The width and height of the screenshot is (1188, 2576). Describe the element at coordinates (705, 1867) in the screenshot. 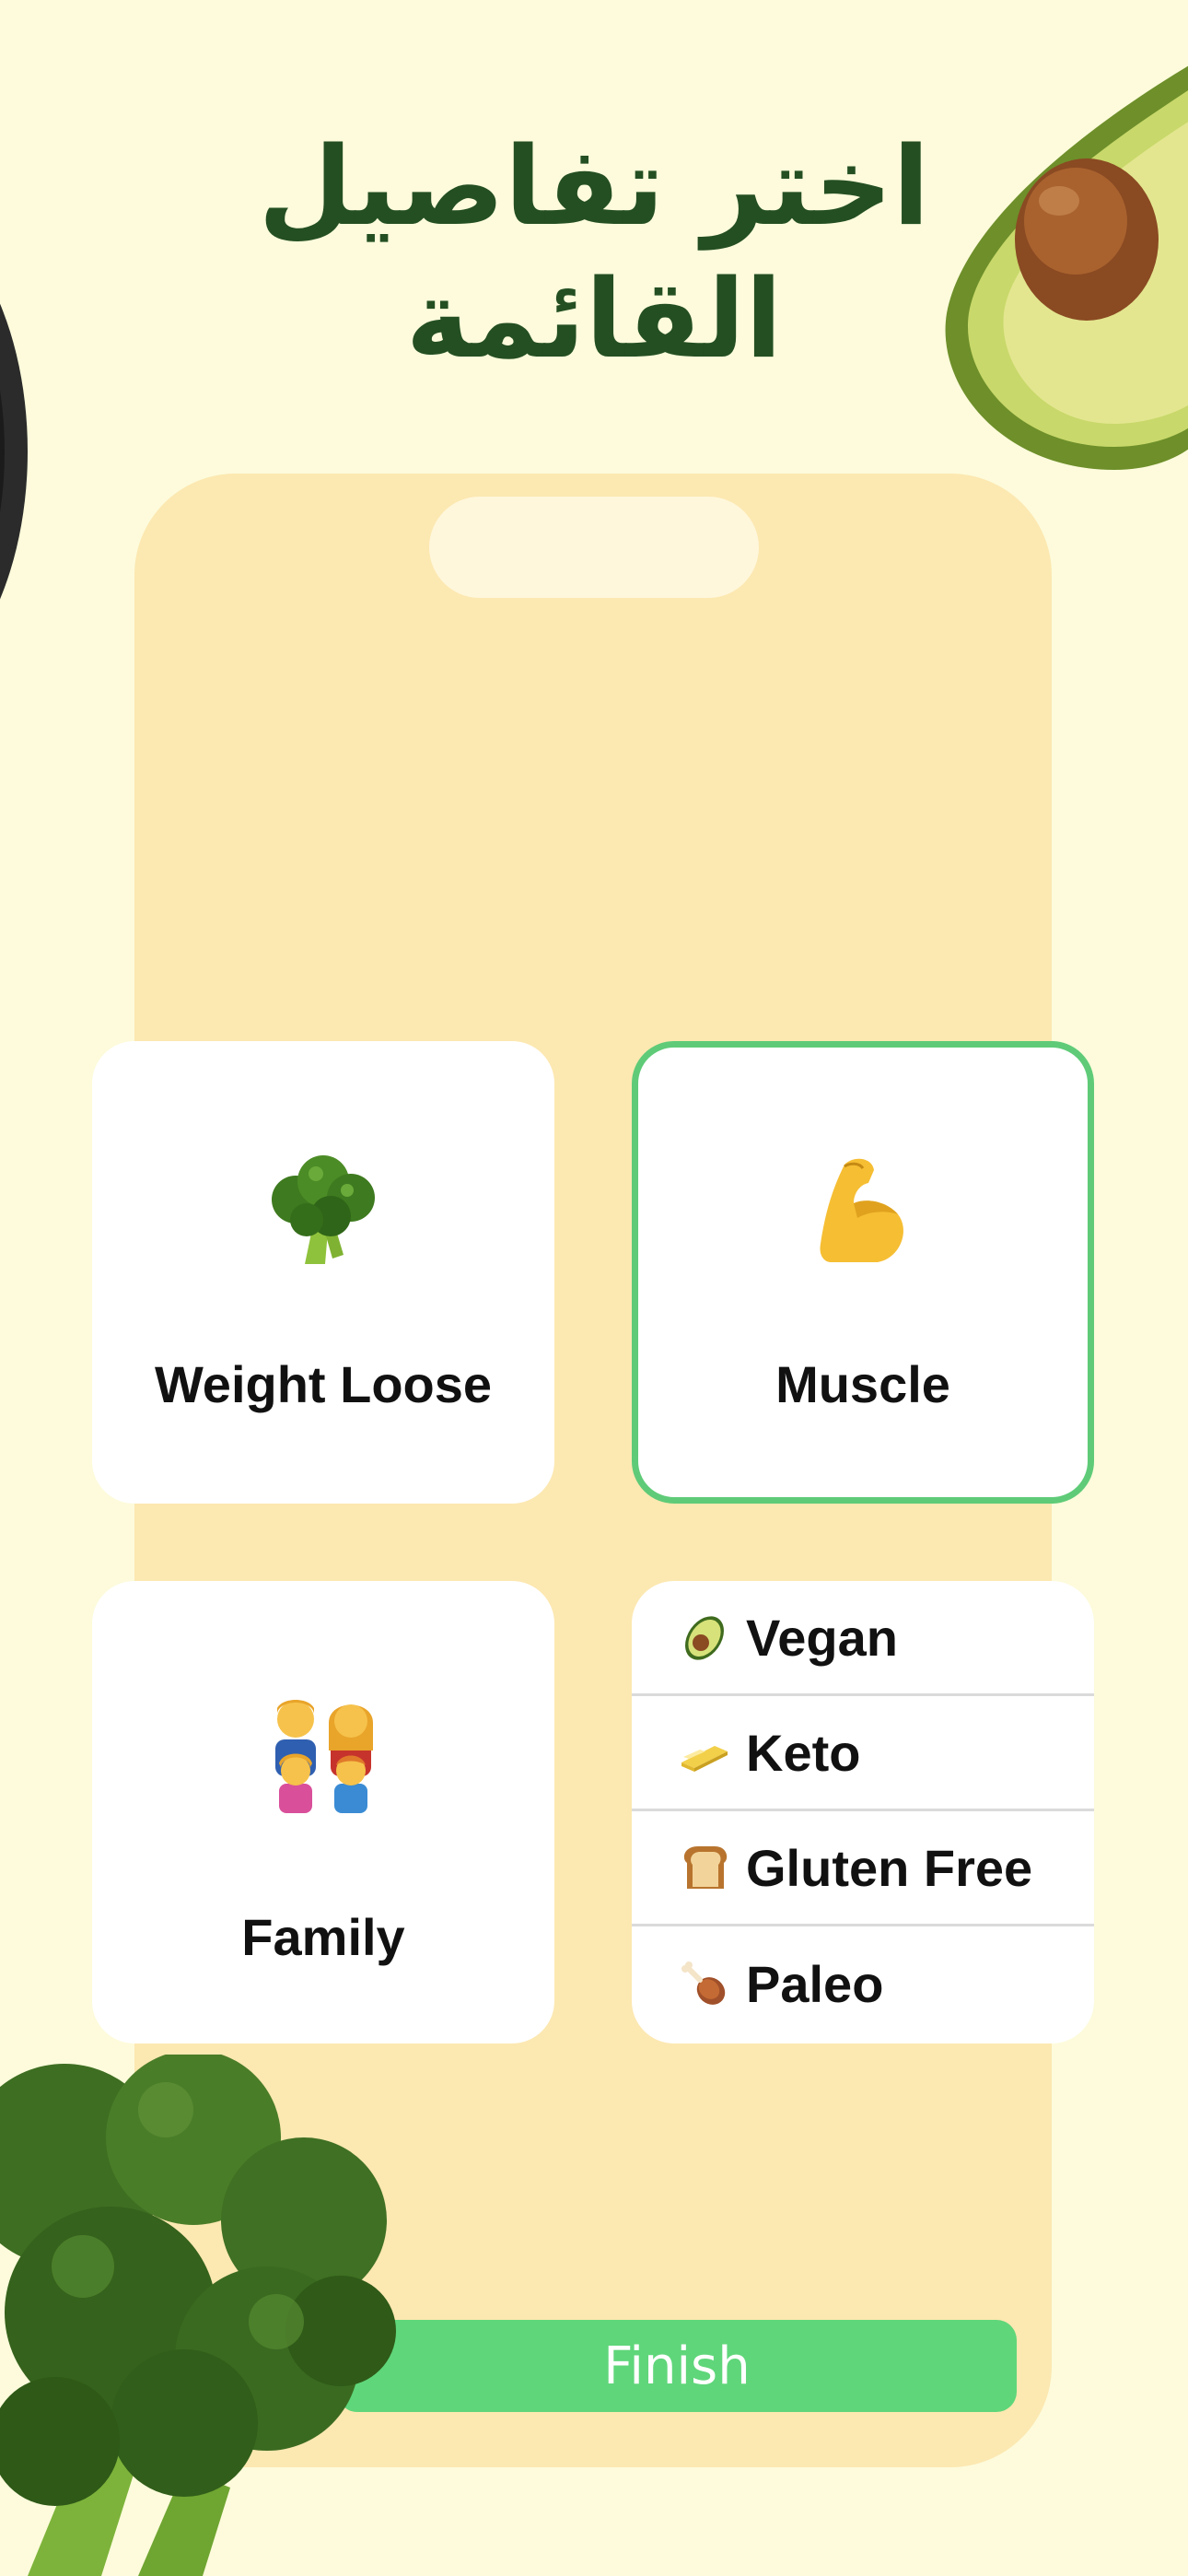

I see `bread-icon` at that location.